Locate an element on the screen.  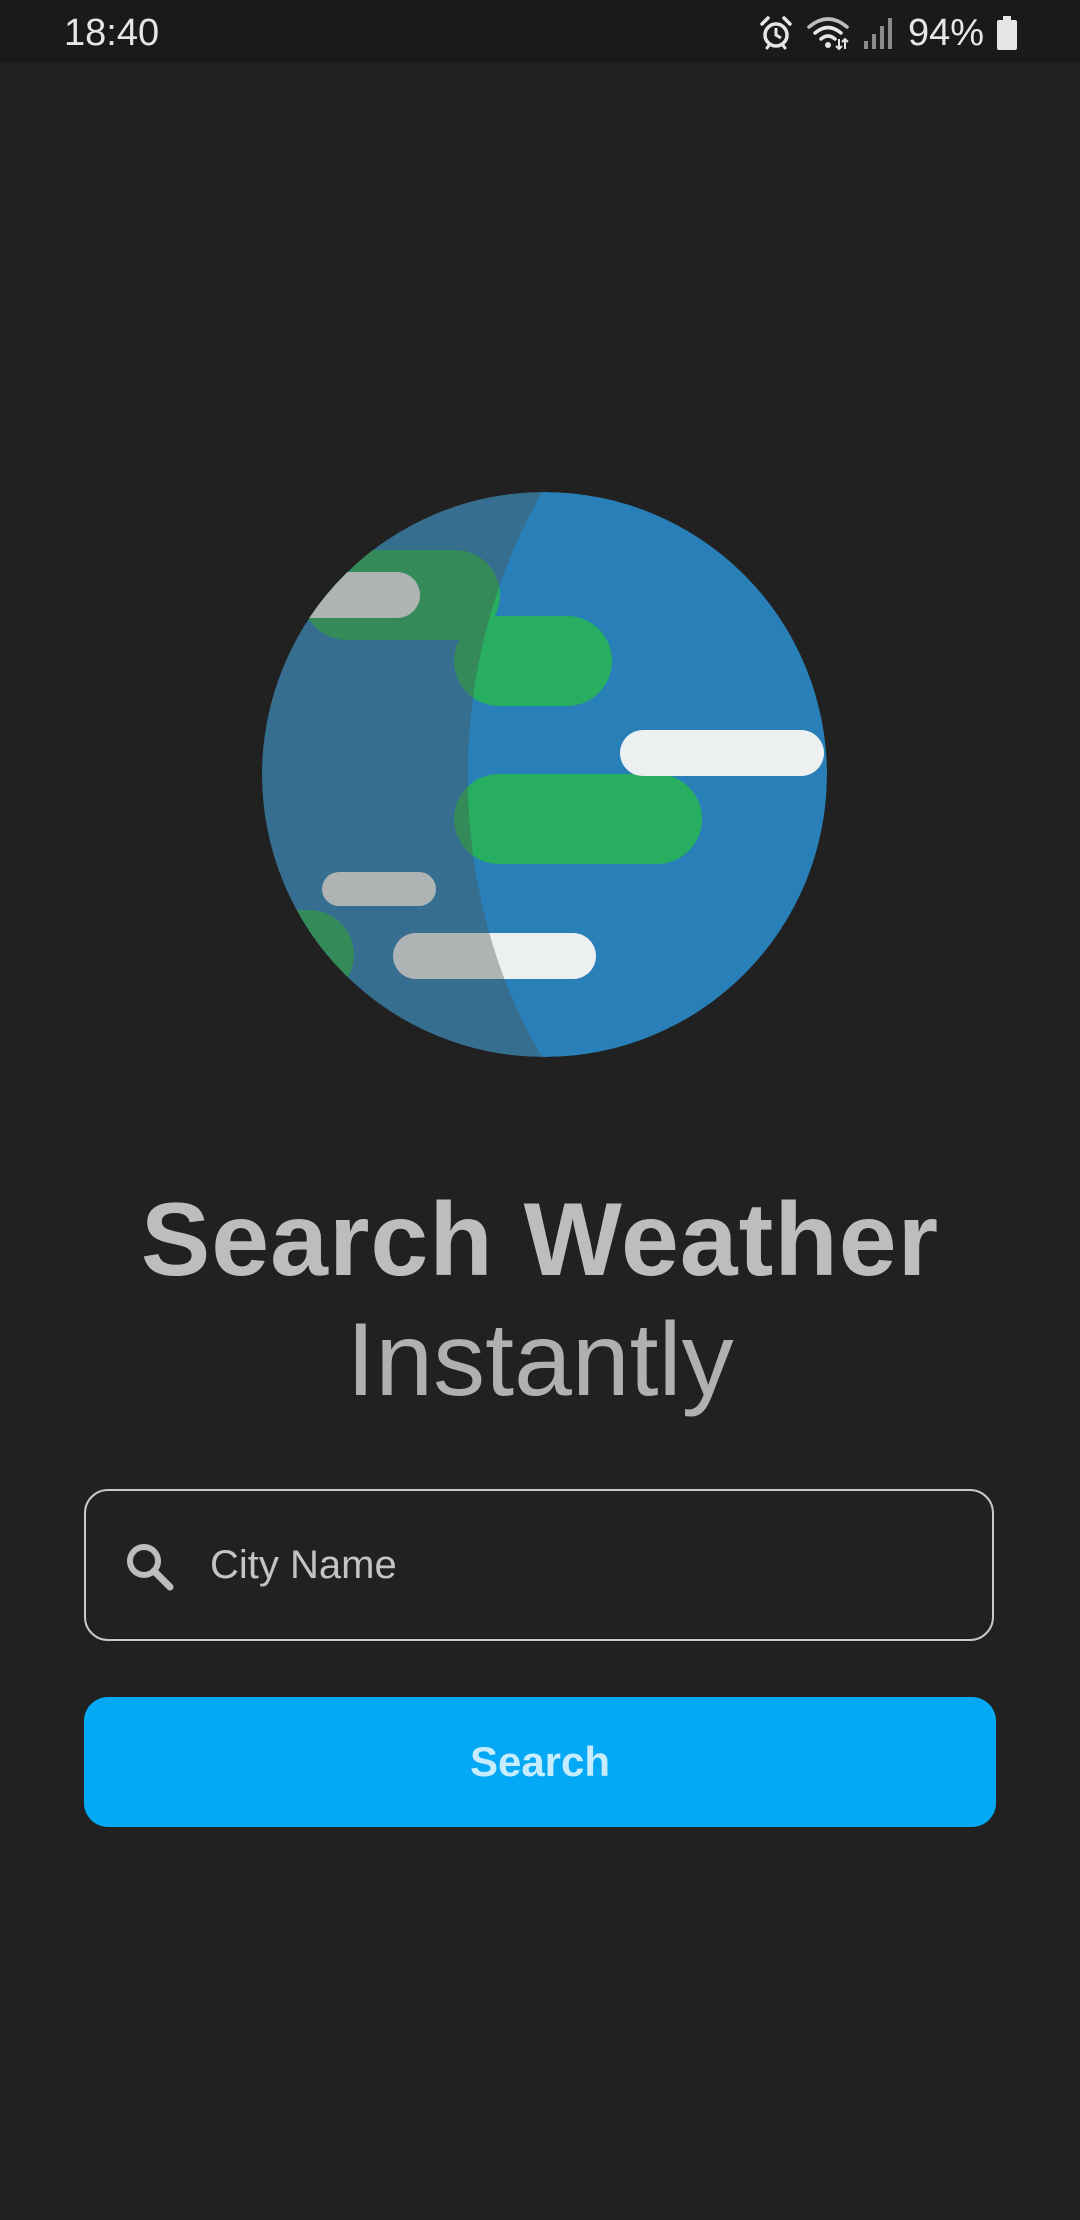
status-icons: 94% is located at coordinates (888, 33).